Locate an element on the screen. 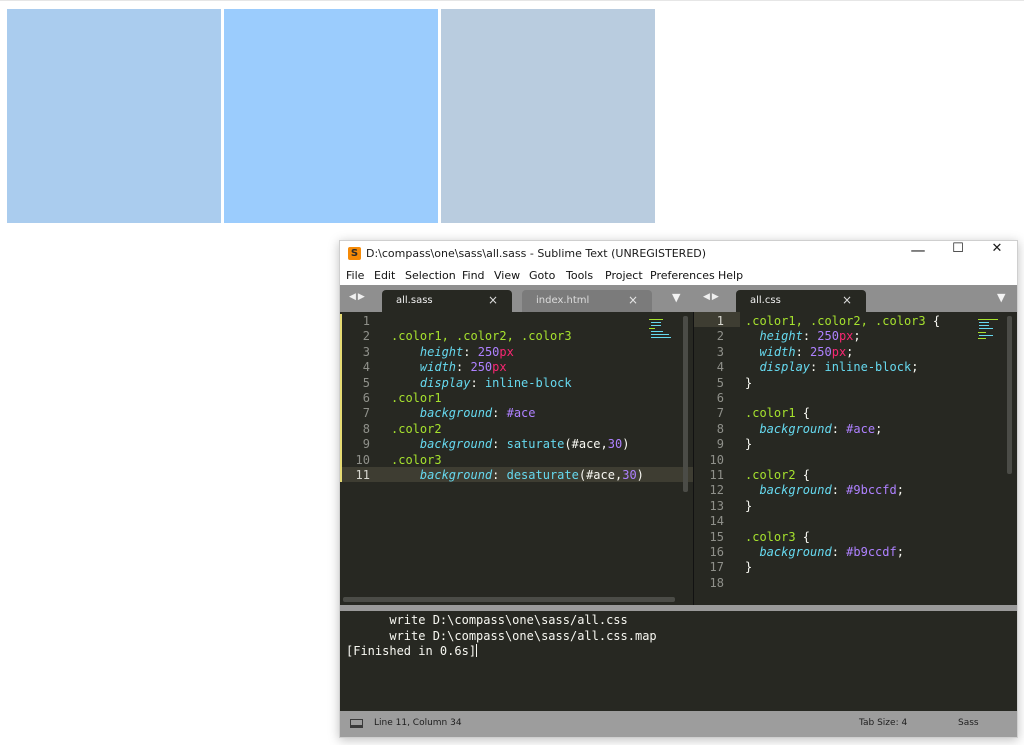 The width and height of the screenshot is (1024, 745). status-bar: Line 11, Column 34 Tab Size: 4 Sass is located at coordinates (678, 724).